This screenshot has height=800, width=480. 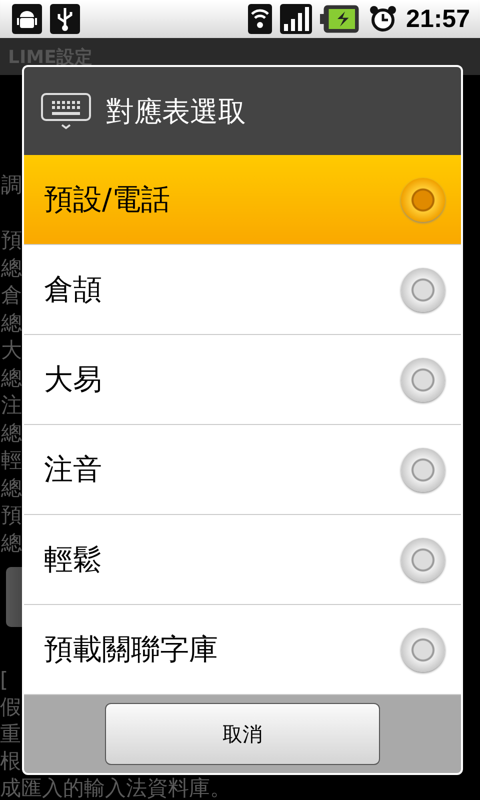 I want to click on description-text: 成匯入的輸入法資料庫。, so click(x=115, y=788).